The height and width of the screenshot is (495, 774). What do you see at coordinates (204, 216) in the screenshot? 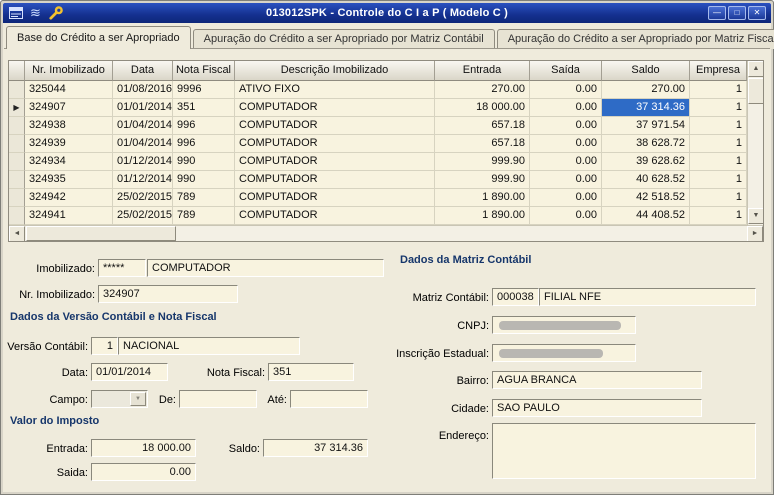
I see `grid-cell: 789` at bounding box center [204, 216].